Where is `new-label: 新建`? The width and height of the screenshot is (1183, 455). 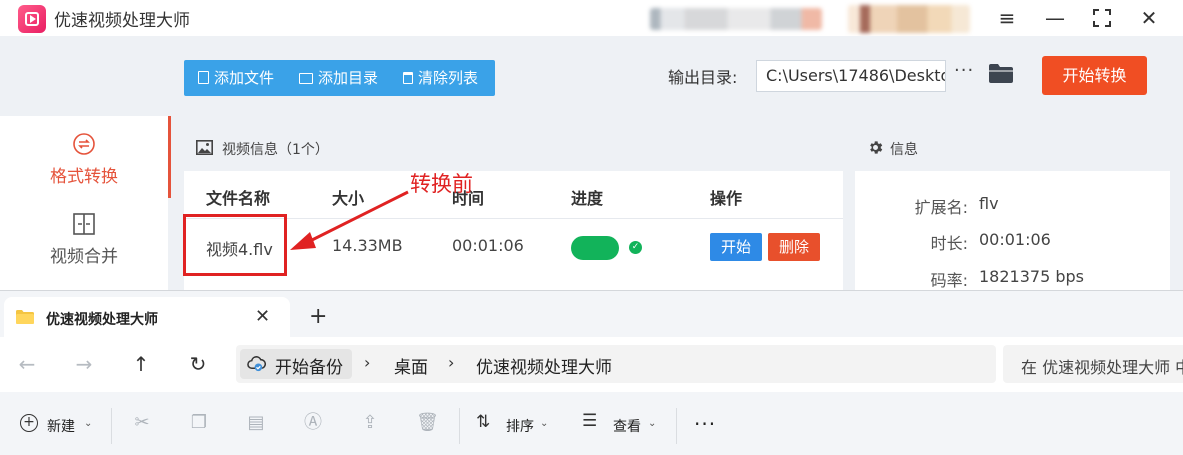 new-label: 新建 is located at coordinates (61, 427).